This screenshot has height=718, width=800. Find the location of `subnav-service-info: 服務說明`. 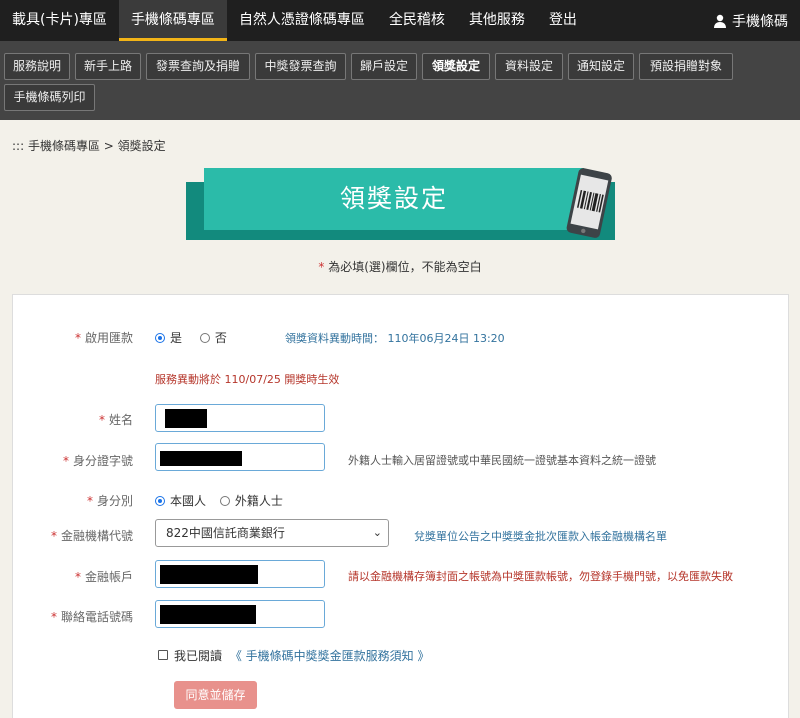

subnav-service-info: 服務說明 is located at coordinates (37, 66).